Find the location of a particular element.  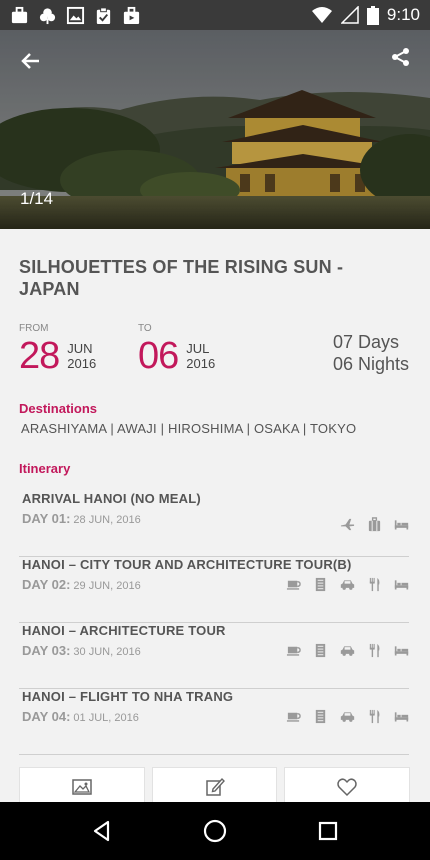

itinerary-item-day: DAY 01: 28 JUN, 2016 is located at coordinates (81, 518).